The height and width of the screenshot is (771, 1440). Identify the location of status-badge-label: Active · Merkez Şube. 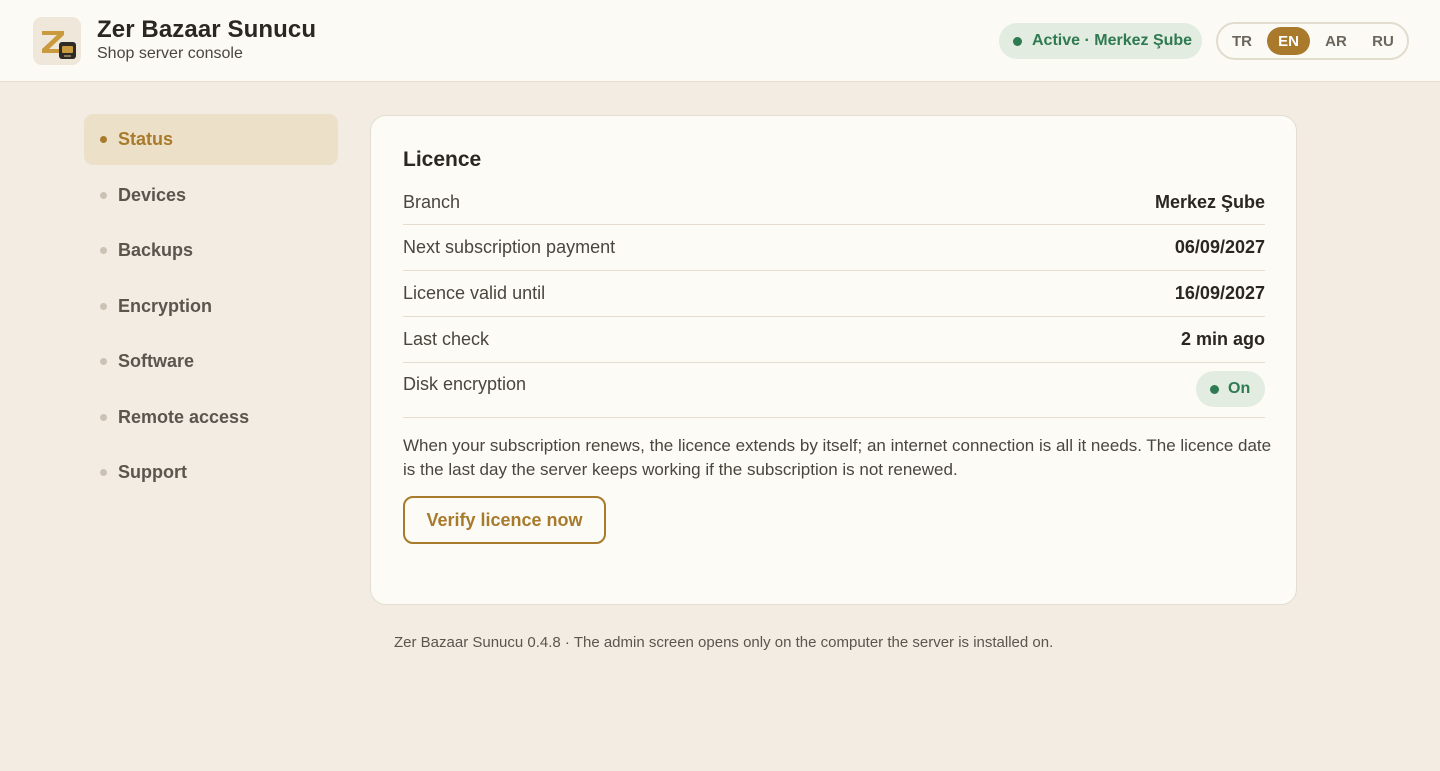
(1112, 40).